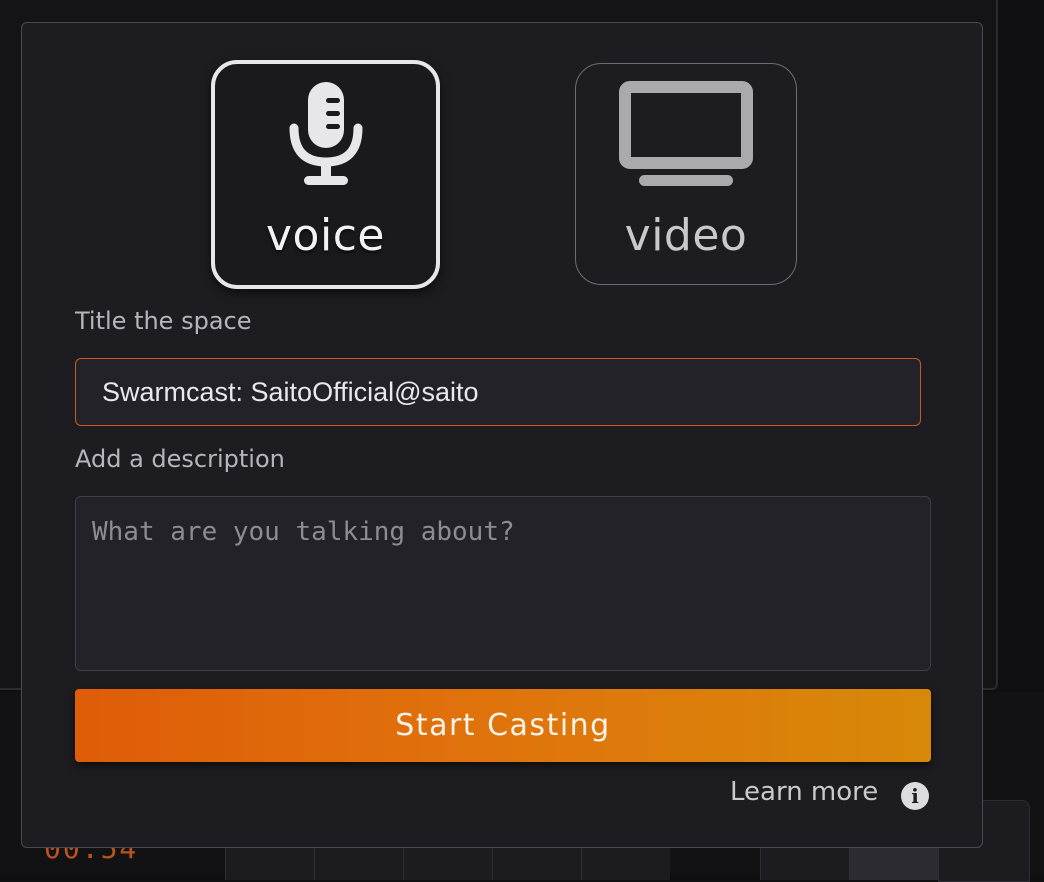 This screenshot has height=882, width=1044. I want to click on voice-mode-label: voice, so click(325, 235).